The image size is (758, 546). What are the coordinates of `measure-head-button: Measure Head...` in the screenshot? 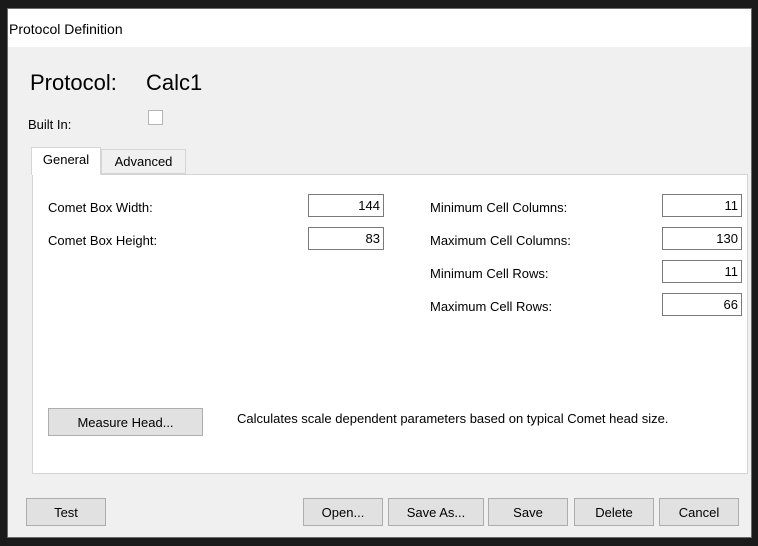 It's located at (125, 422).